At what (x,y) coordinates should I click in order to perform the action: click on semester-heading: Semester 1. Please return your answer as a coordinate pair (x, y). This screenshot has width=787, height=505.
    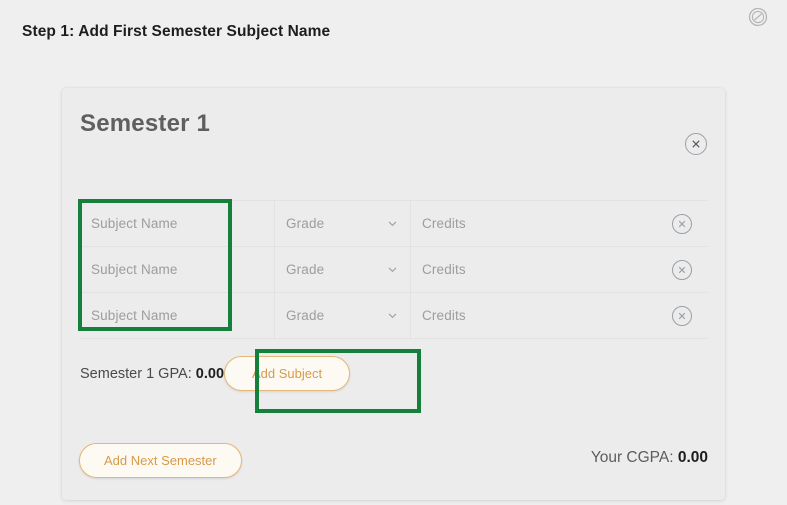
    Looking at the image, I should click on (145, 123).